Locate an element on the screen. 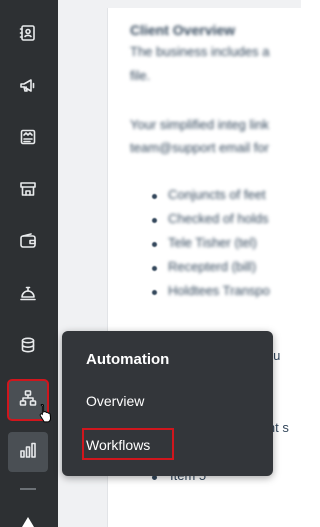 This screenshot has height=527, width=320. sidebar-item-contacts is located at coordinates (28, 35).